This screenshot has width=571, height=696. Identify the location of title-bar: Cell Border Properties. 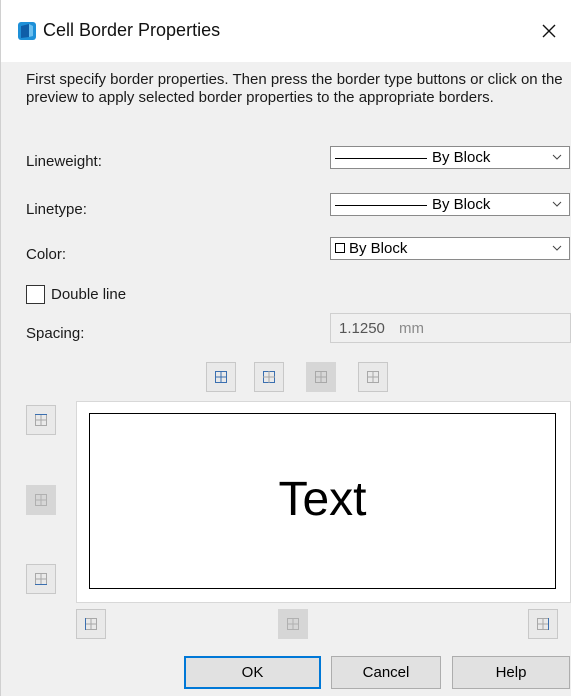
(286, 31).